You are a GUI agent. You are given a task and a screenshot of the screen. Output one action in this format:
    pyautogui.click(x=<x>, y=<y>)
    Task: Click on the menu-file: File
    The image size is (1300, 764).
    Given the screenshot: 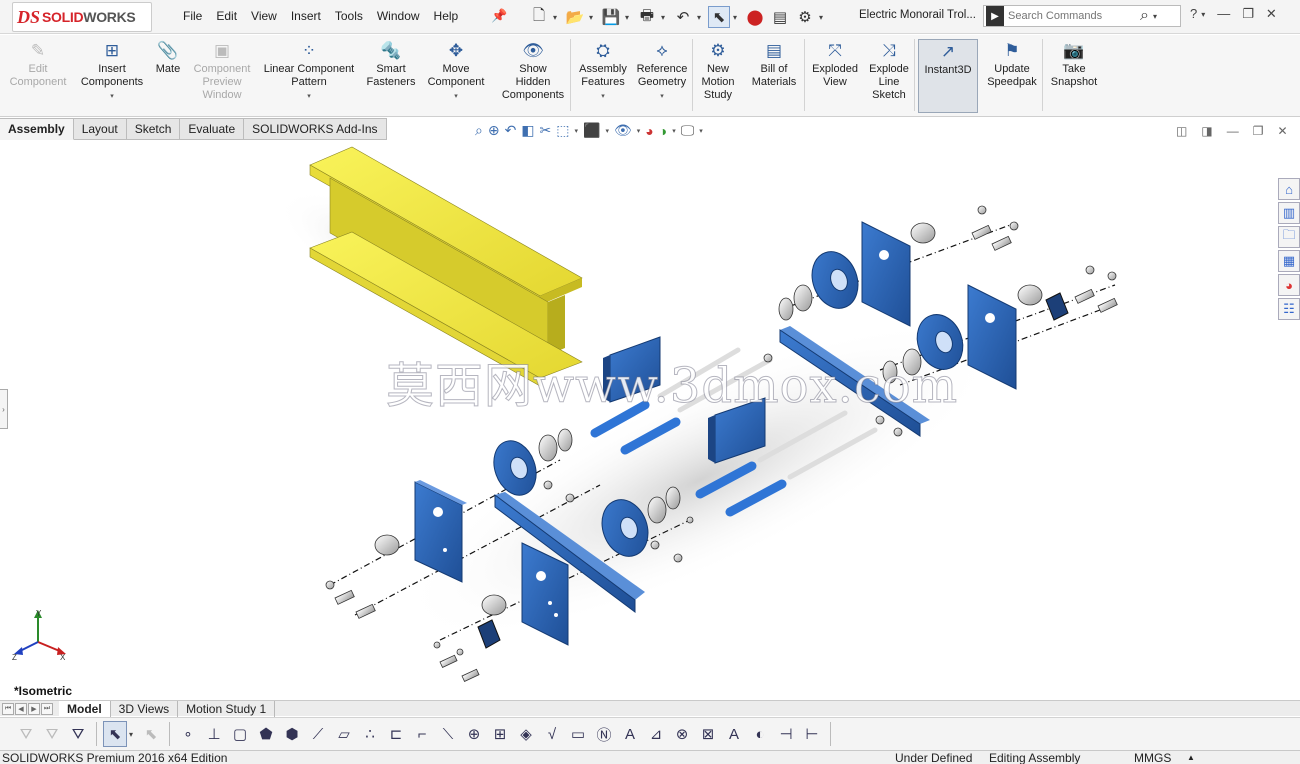 What is the action you would take?
    pyautogui.click(x=192, y=16)
    